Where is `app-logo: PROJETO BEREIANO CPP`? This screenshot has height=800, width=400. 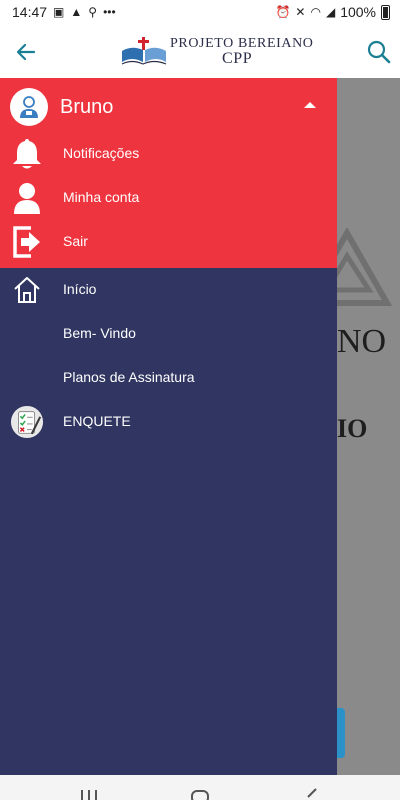
app-logo: PROJETO BEREIANO CPP is located at coordinates (220, 52).